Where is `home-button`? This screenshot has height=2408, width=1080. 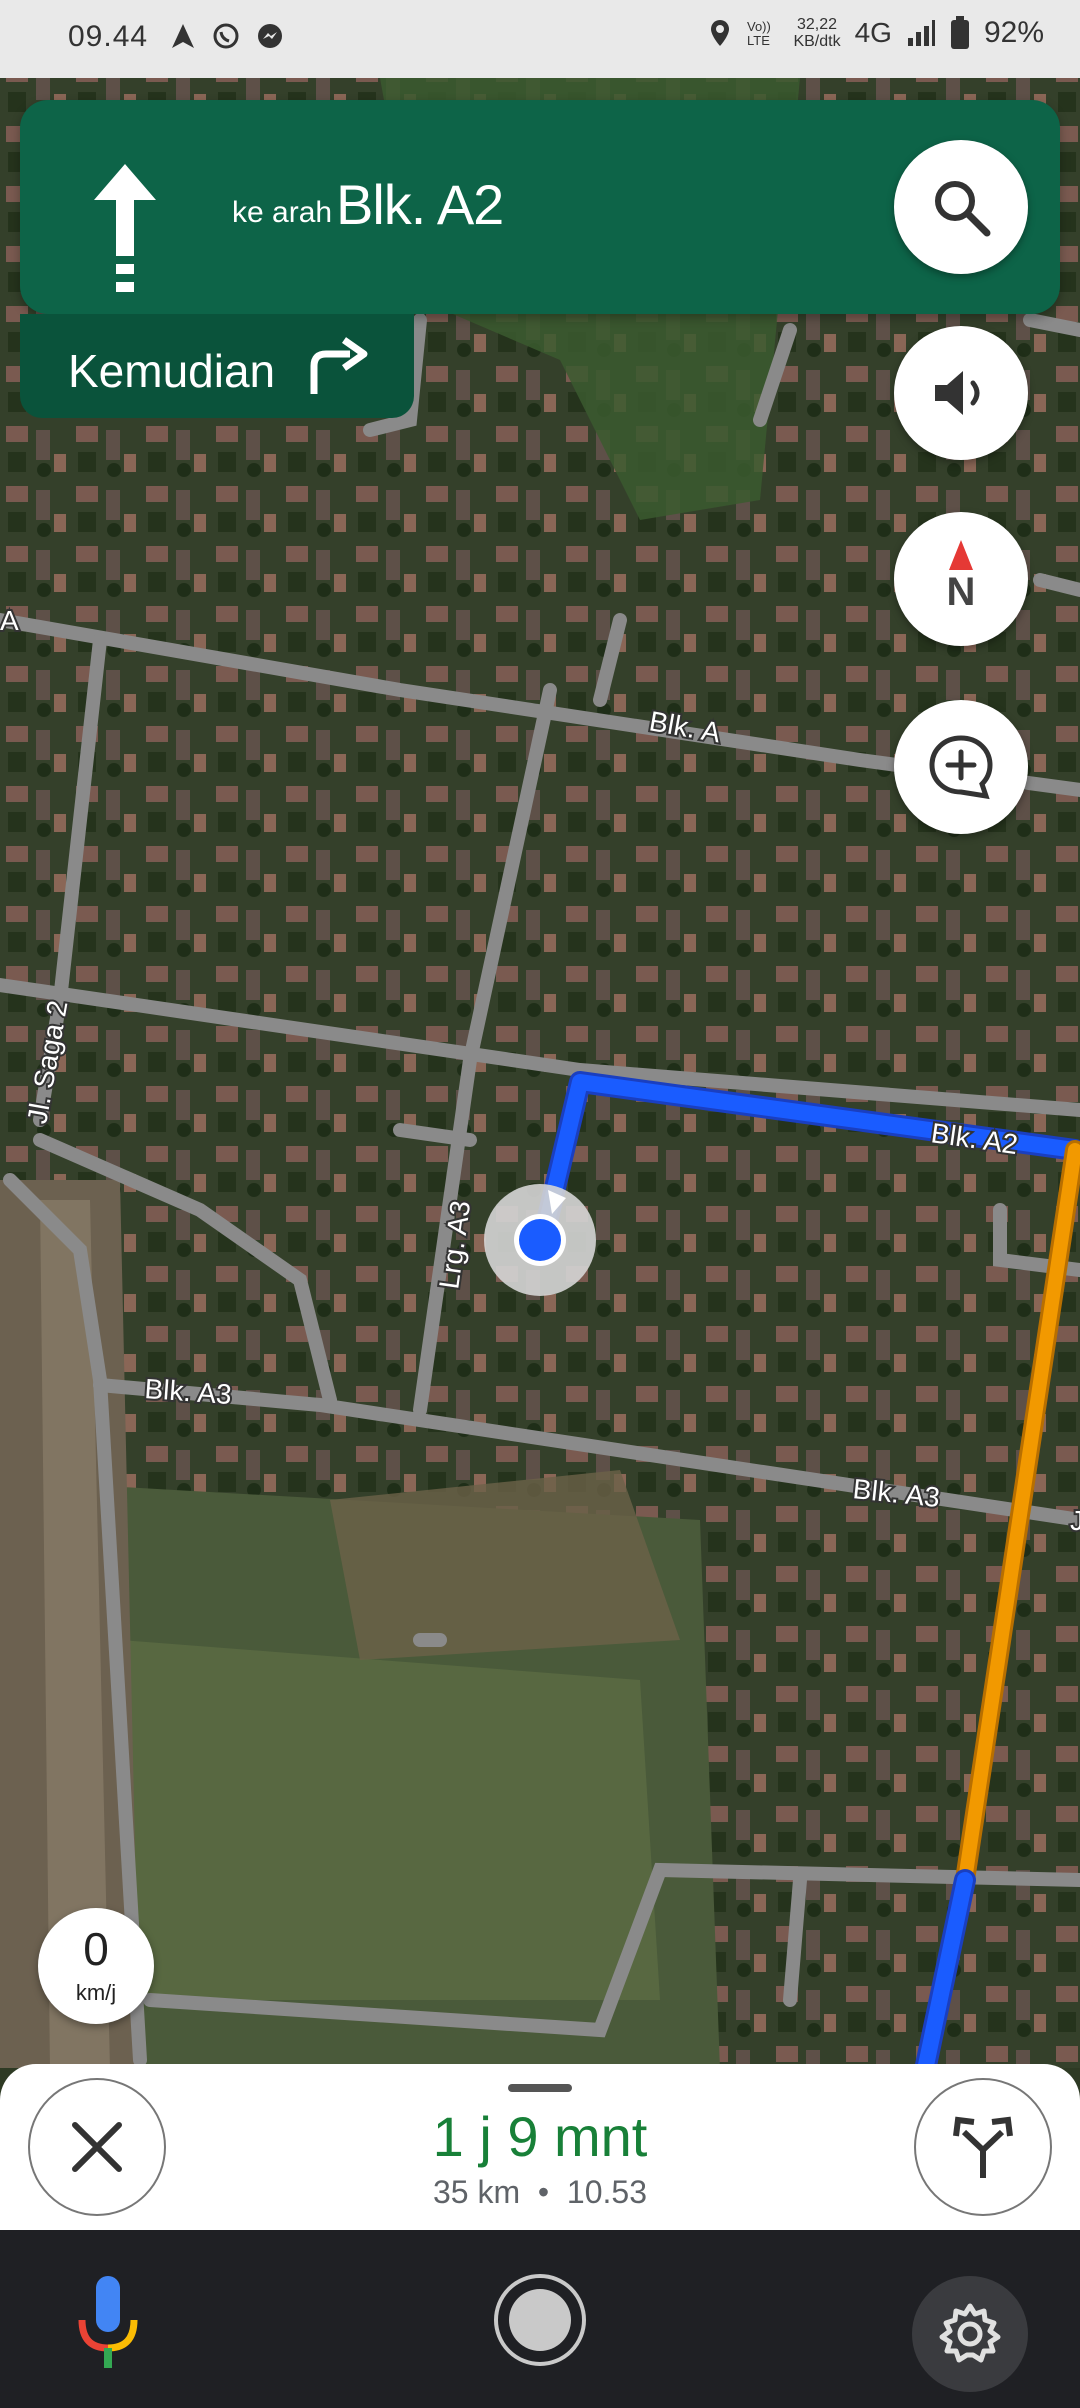
home-button is located at coordinates (540, 2320).